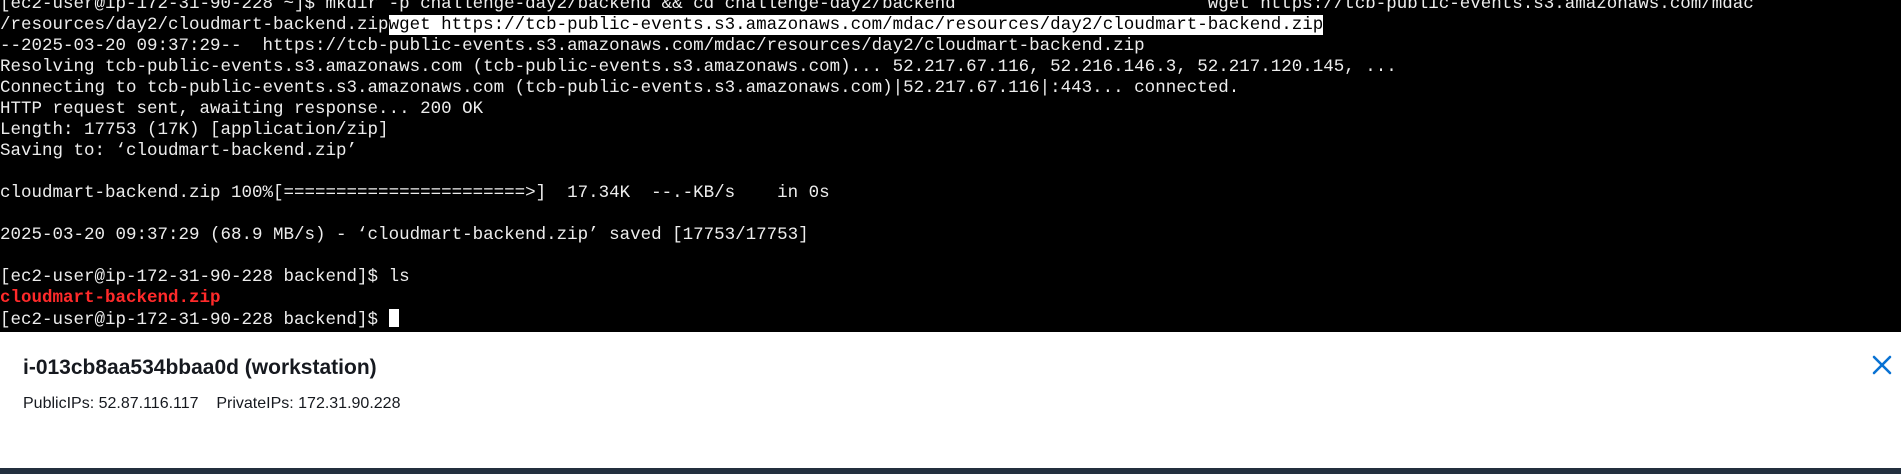  What do you see at coordinates (205, 277) in the screenshot?
I see `terminal-line: [ec2-user@ip-172-31-90-228 backend]$ ls` at bounding box center [205, 277].